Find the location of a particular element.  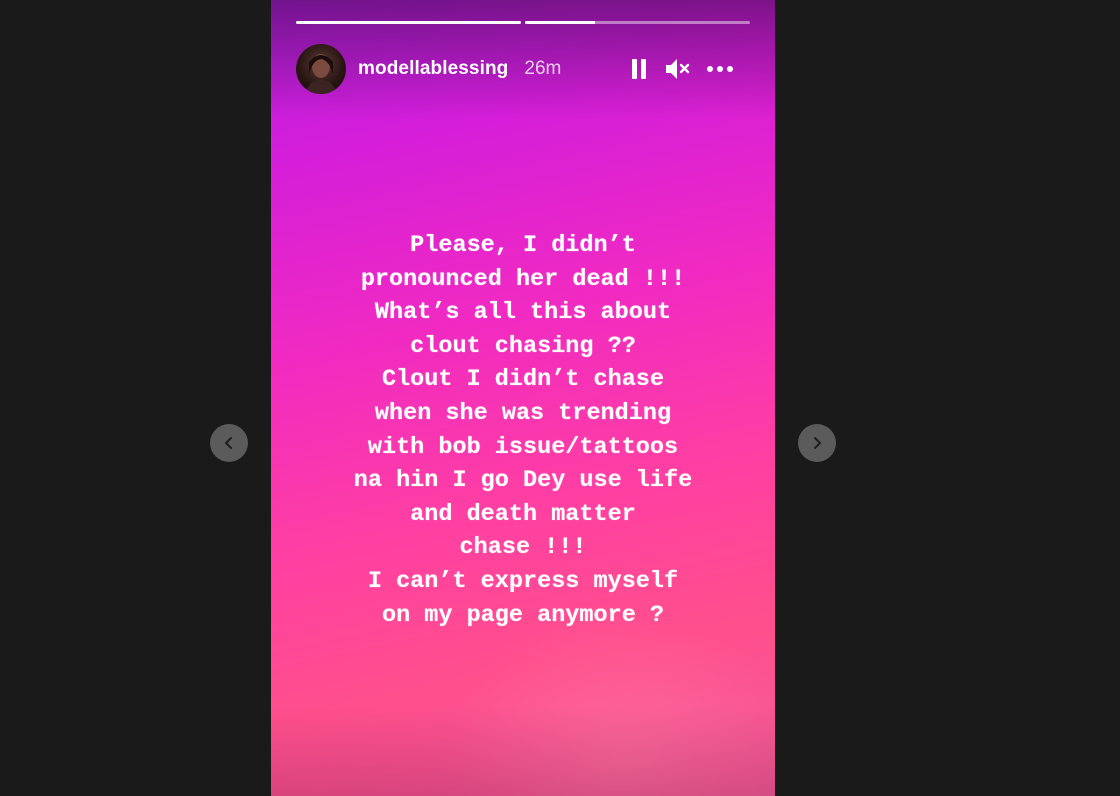

story-text-line: I can’t express myself is located at coordinates (523, 581).